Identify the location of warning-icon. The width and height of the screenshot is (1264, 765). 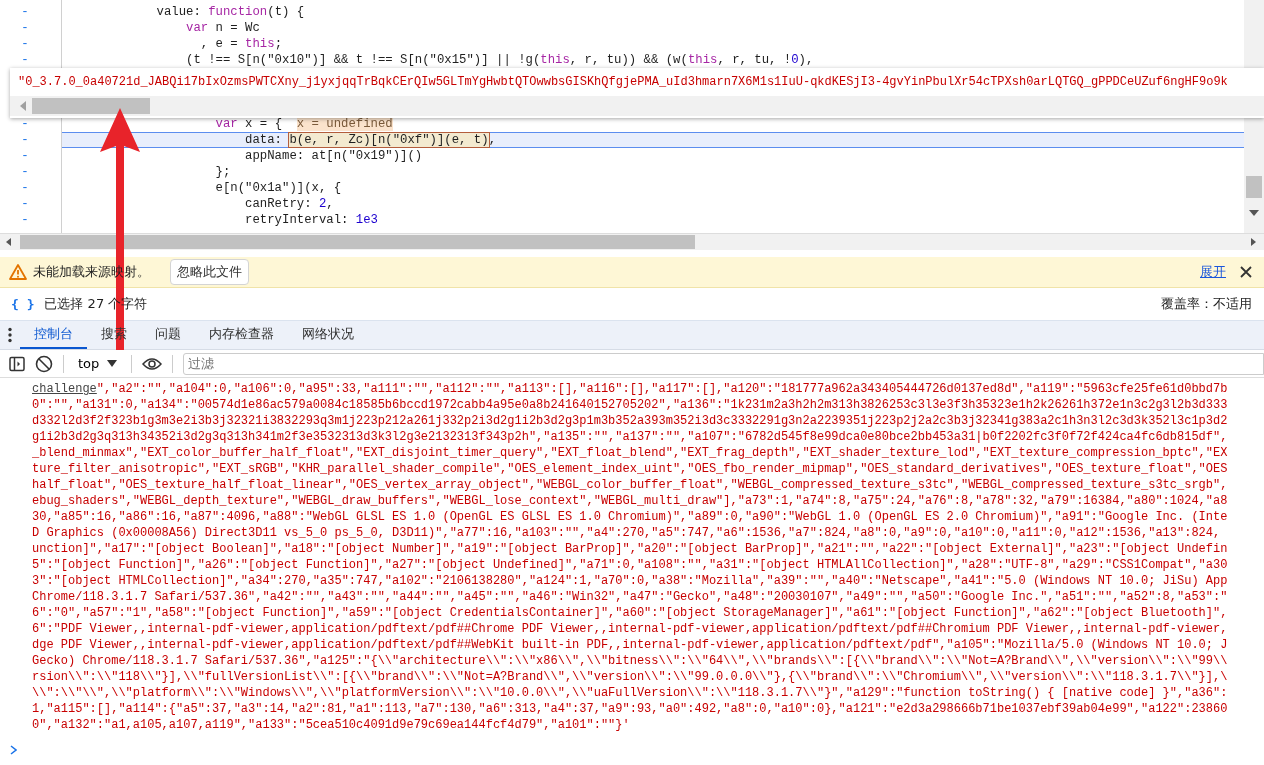
(18, 272).